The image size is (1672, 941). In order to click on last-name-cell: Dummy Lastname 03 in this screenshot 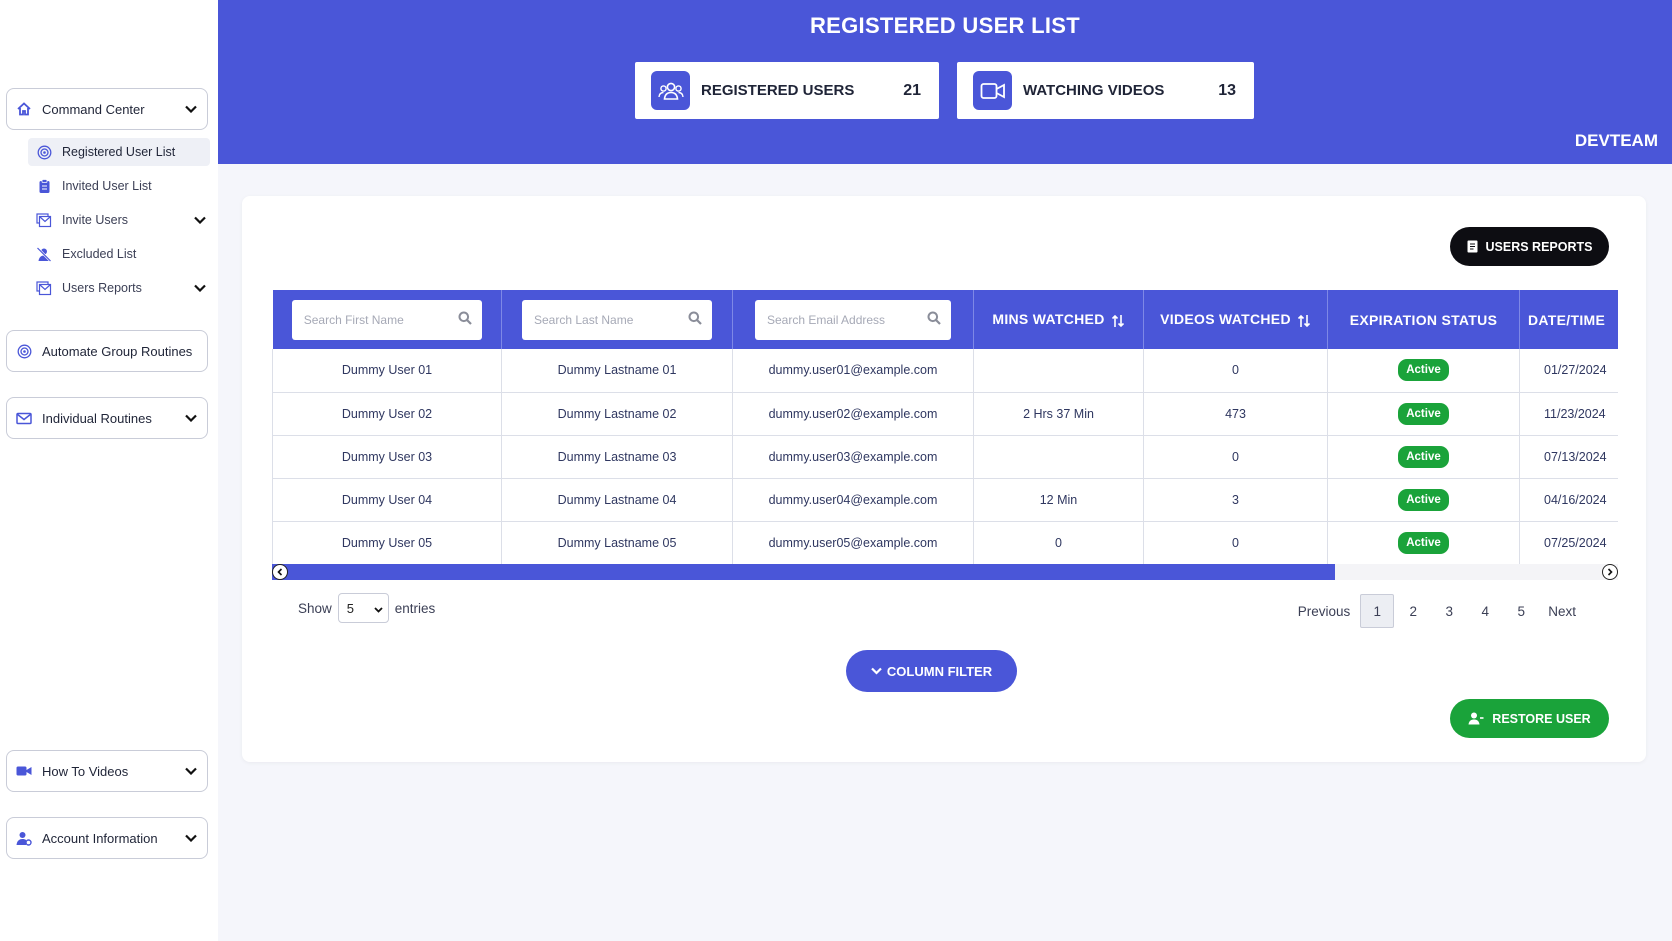, I will do `click(617, 457)`.